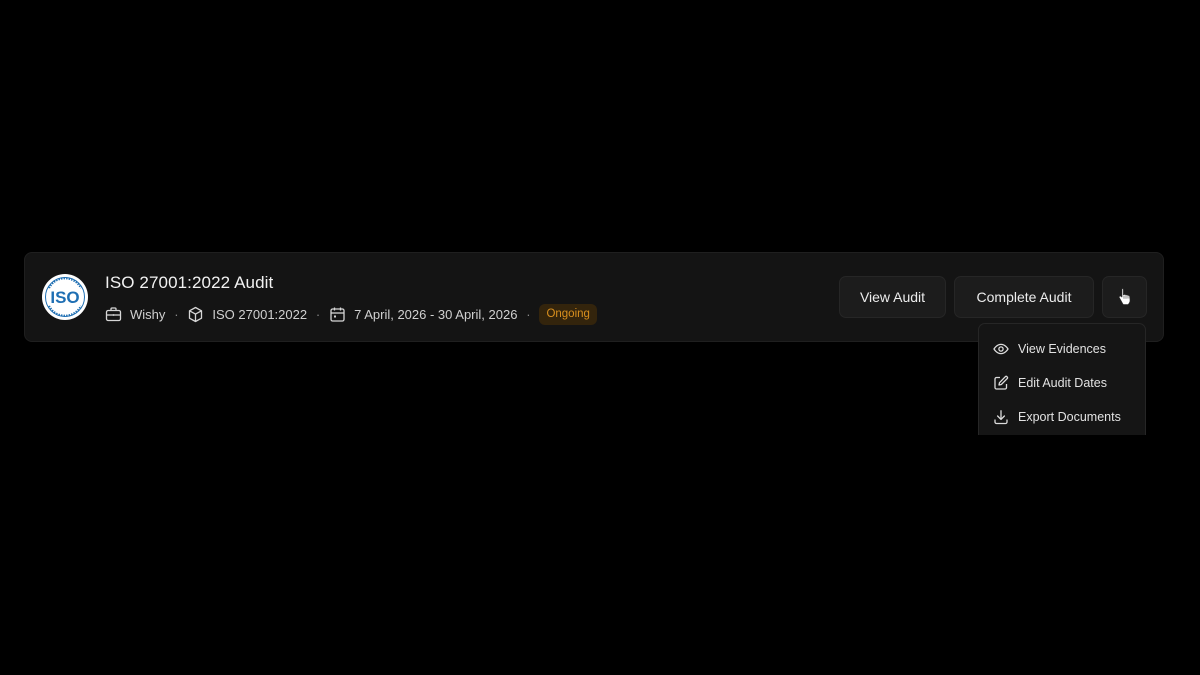  I want to click on status-badge: Ongoing, so click(568, 314).